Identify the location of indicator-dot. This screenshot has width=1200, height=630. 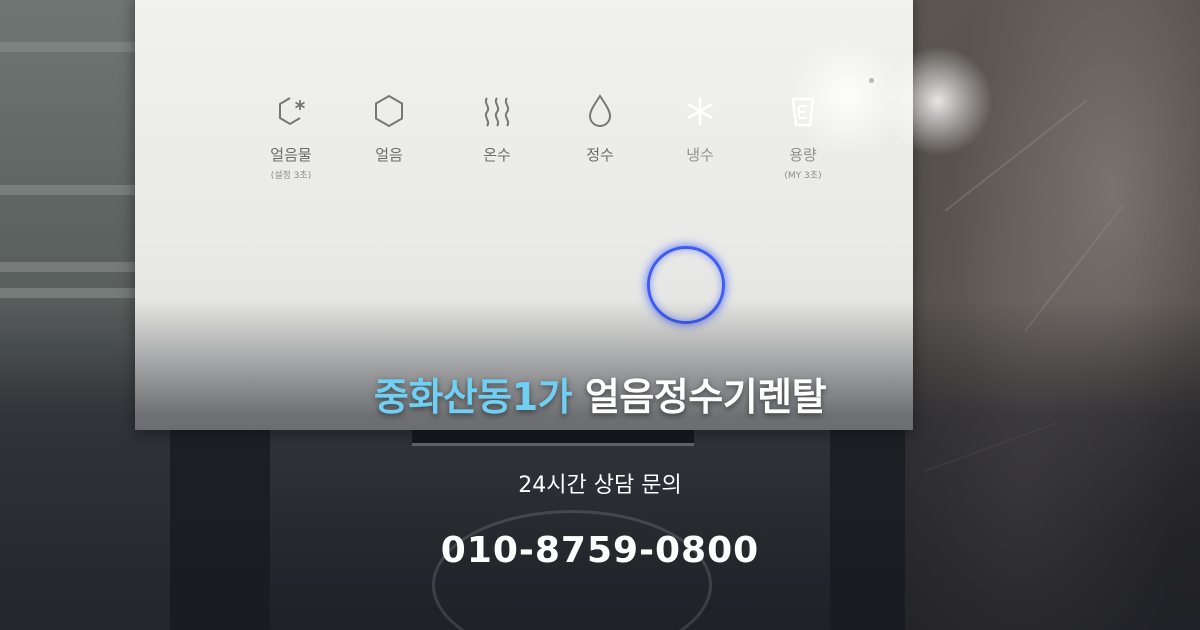
(871, 80).